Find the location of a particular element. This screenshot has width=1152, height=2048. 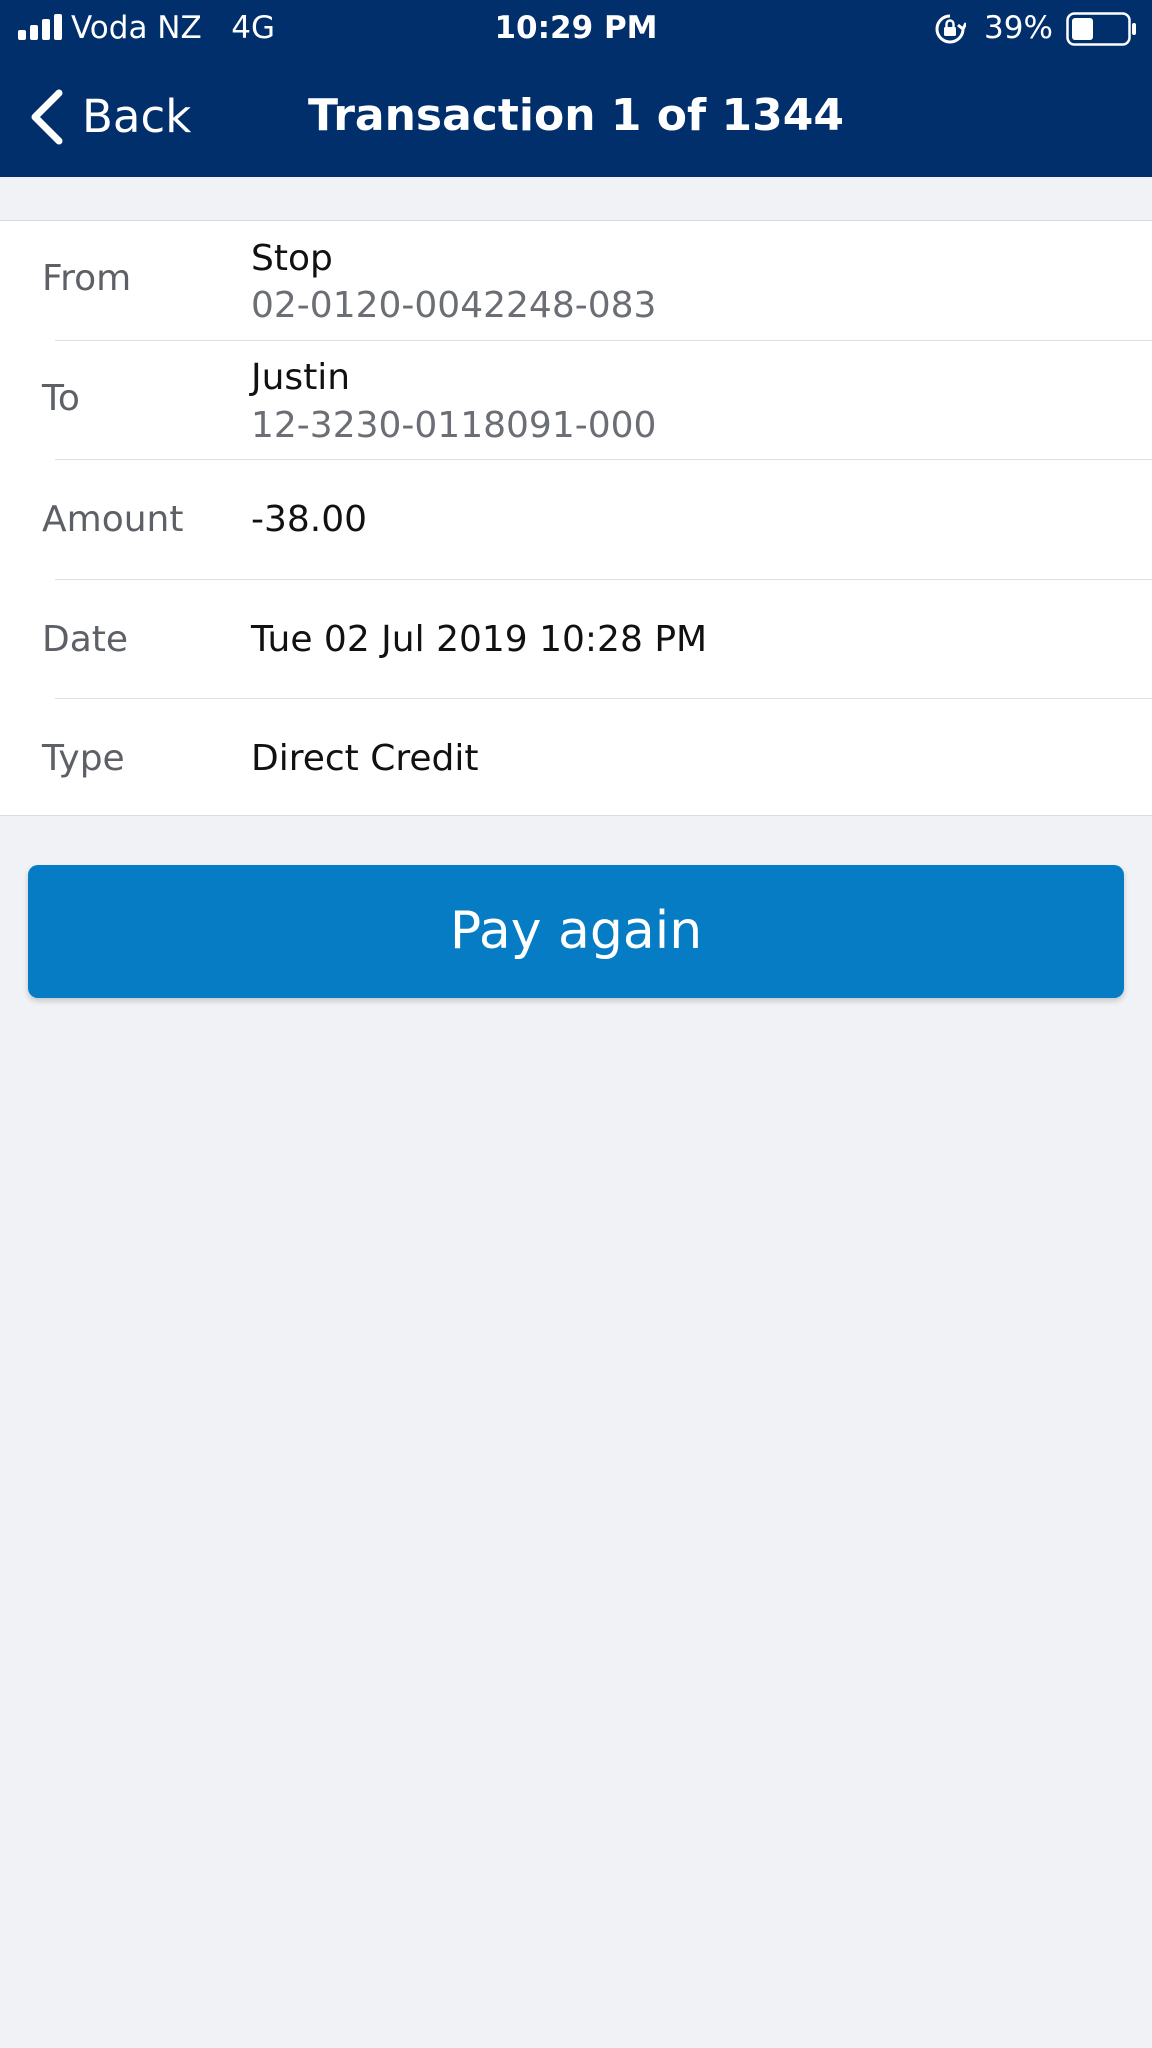

from-account: 02-0120-0042248-083 is located at coordinates (454, 305).